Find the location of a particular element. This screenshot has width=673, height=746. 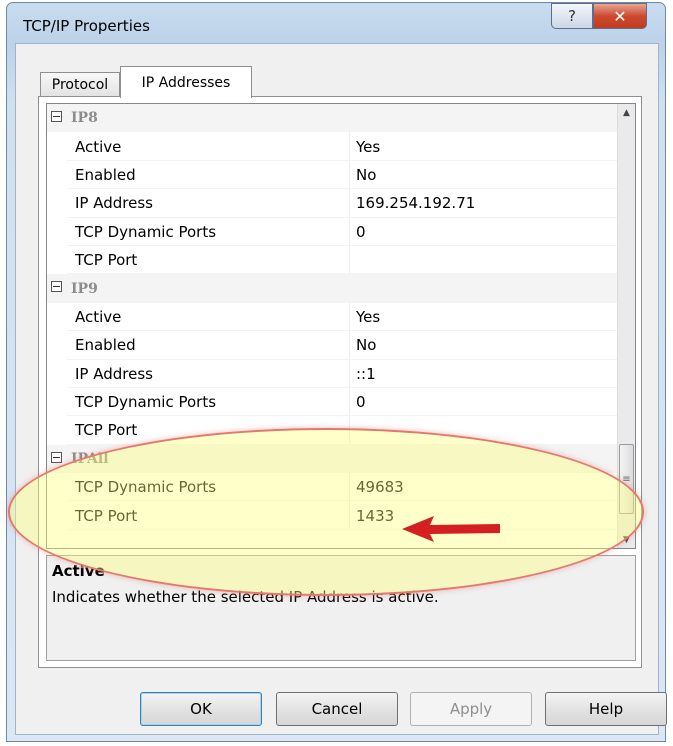

tab-ip-addresses-label: IP Addresses is located at coordinates (186, 82).